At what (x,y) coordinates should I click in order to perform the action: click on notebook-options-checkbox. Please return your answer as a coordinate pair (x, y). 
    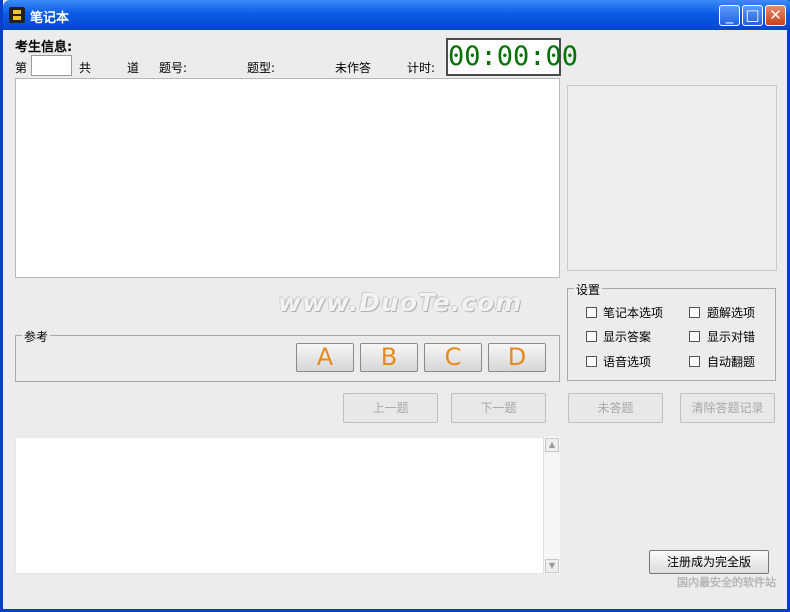
    Looking at the image, I should click on (591, 312).